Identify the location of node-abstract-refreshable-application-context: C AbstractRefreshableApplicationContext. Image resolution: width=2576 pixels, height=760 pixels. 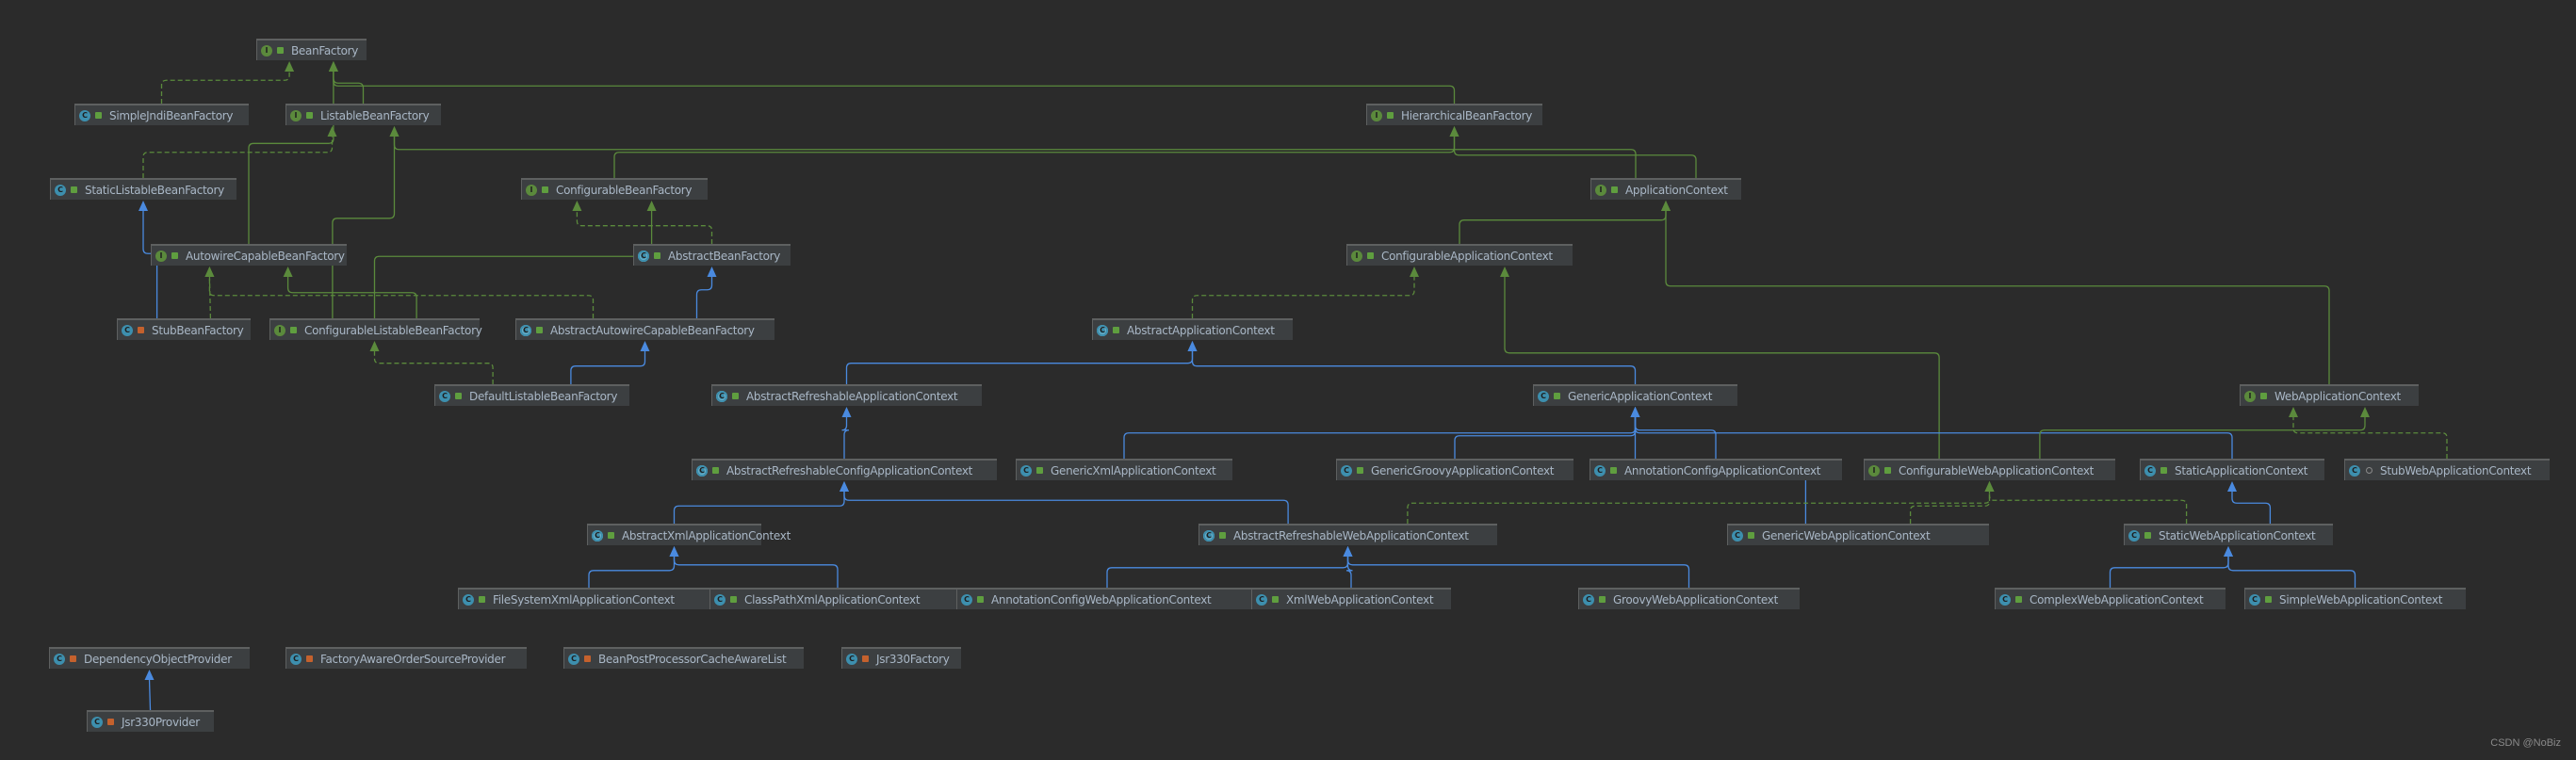
(846, 395).